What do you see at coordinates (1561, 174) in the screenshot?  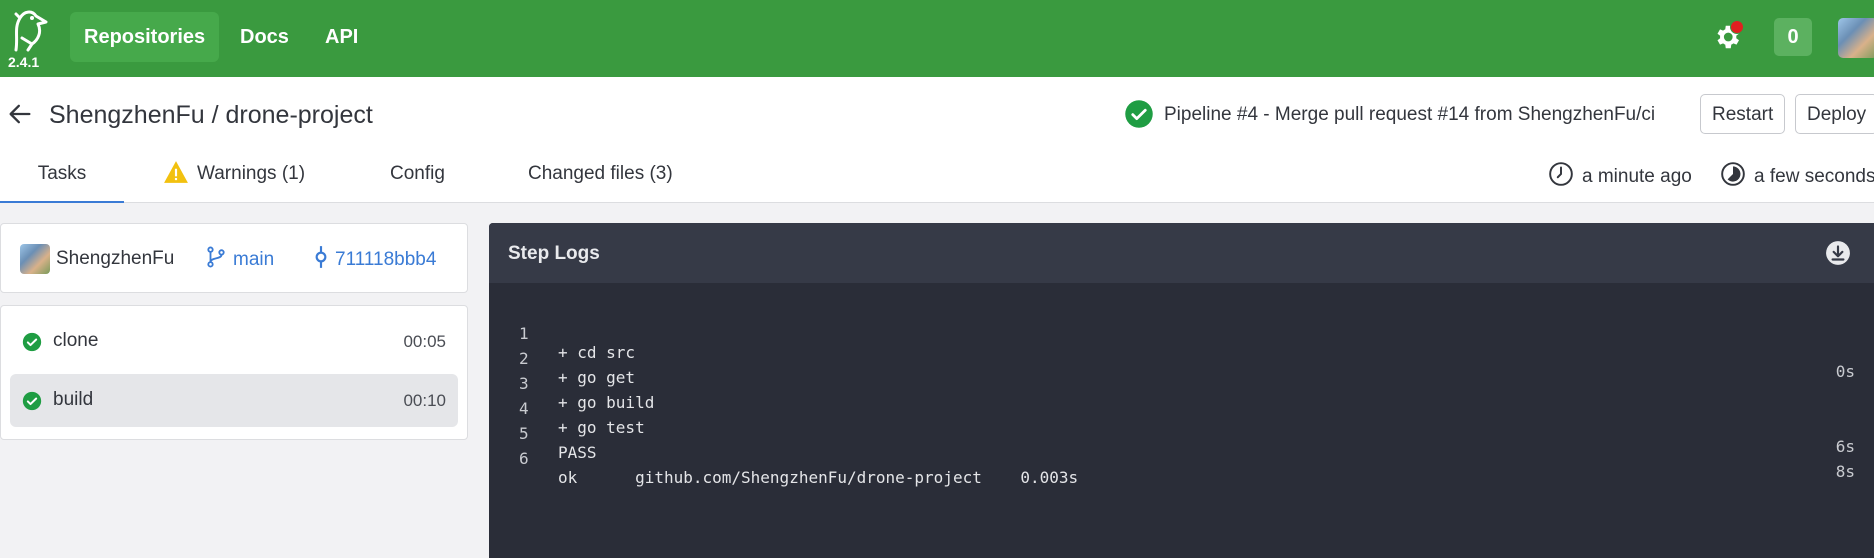 I see `clock-icon` at bounding box center [1561, 174].